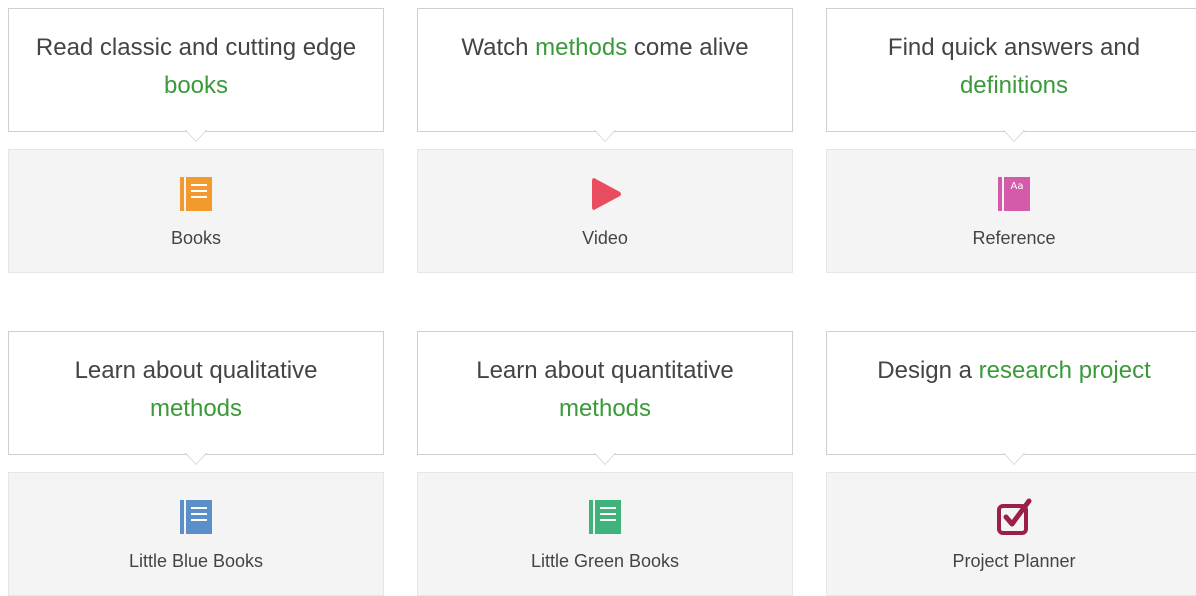 This screenshot has width=1196, height=596. I want to click on checkbox-icon, so click(1014, 516).